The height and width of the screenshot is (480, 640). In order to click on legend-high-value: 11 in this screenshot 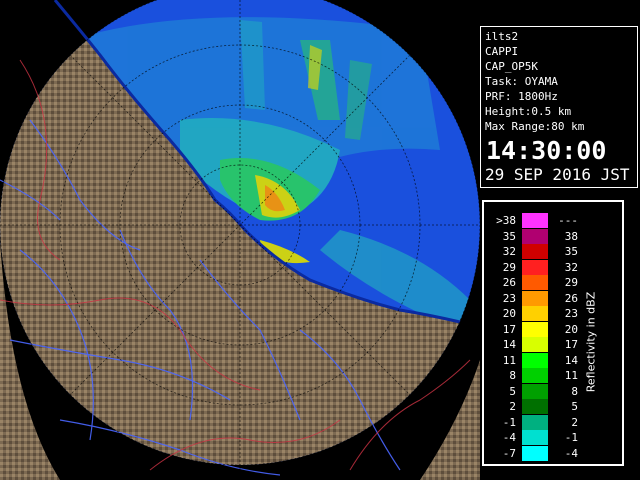, I will do `click(571, 375)`.